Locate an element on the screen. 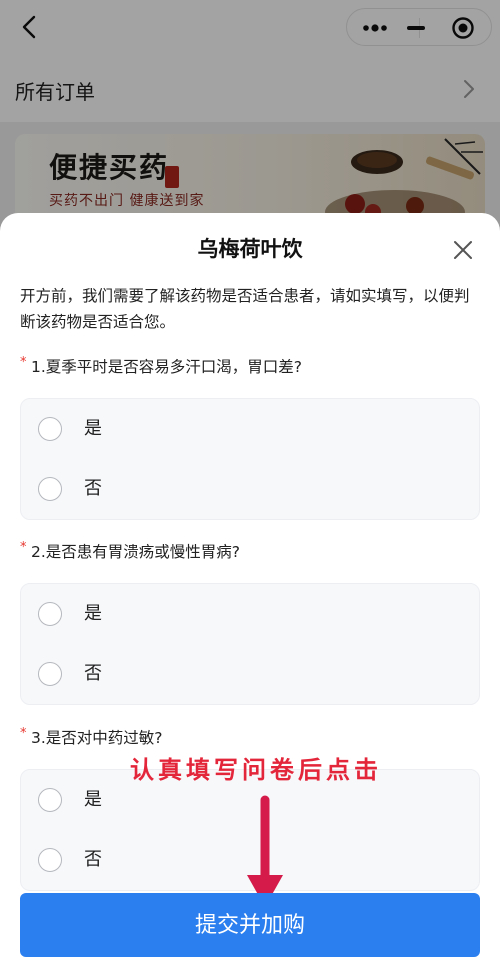  question-text: * 1.夏季平时是否容易多汗口渴，胃口差? is located at coordinates (250, 366).